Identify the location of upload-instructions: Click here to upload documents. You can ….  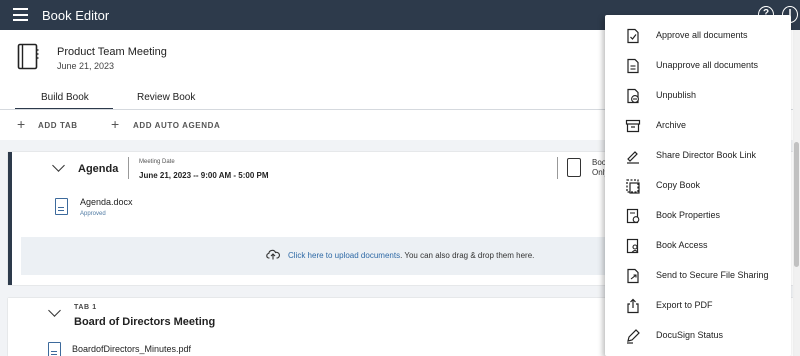
(411, 255).